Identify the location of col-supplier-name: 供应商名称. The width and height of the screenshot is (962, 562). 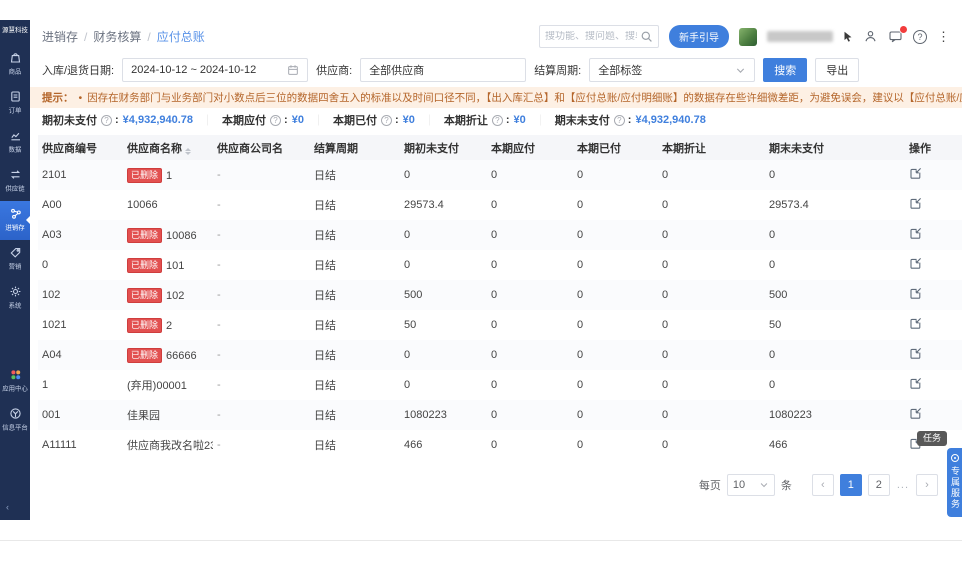
(168, 147).